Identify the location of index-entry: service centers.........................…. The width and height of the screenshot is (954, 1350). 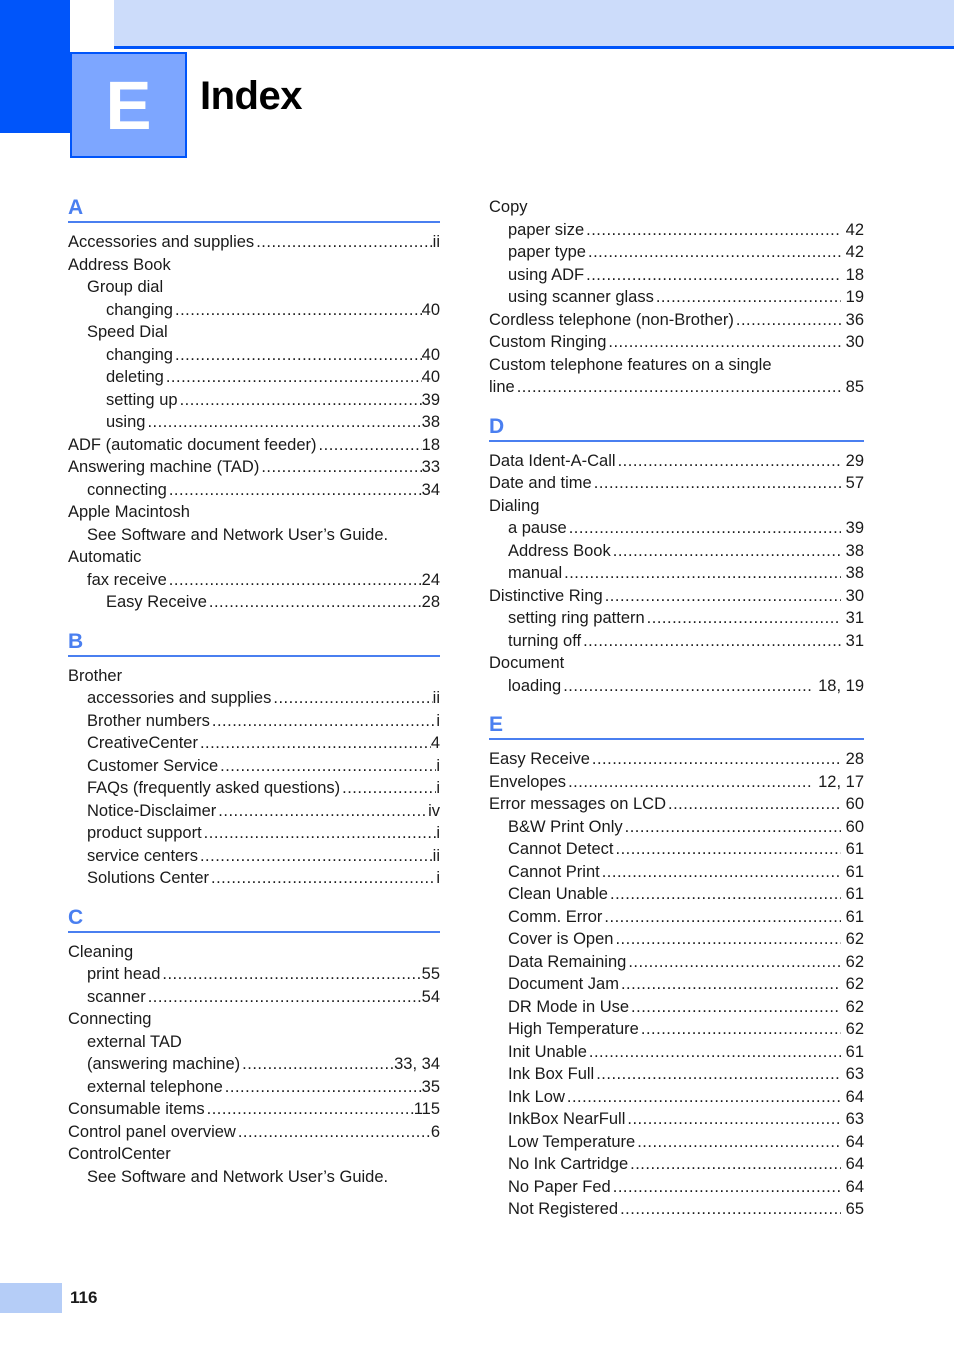
(254, 856).